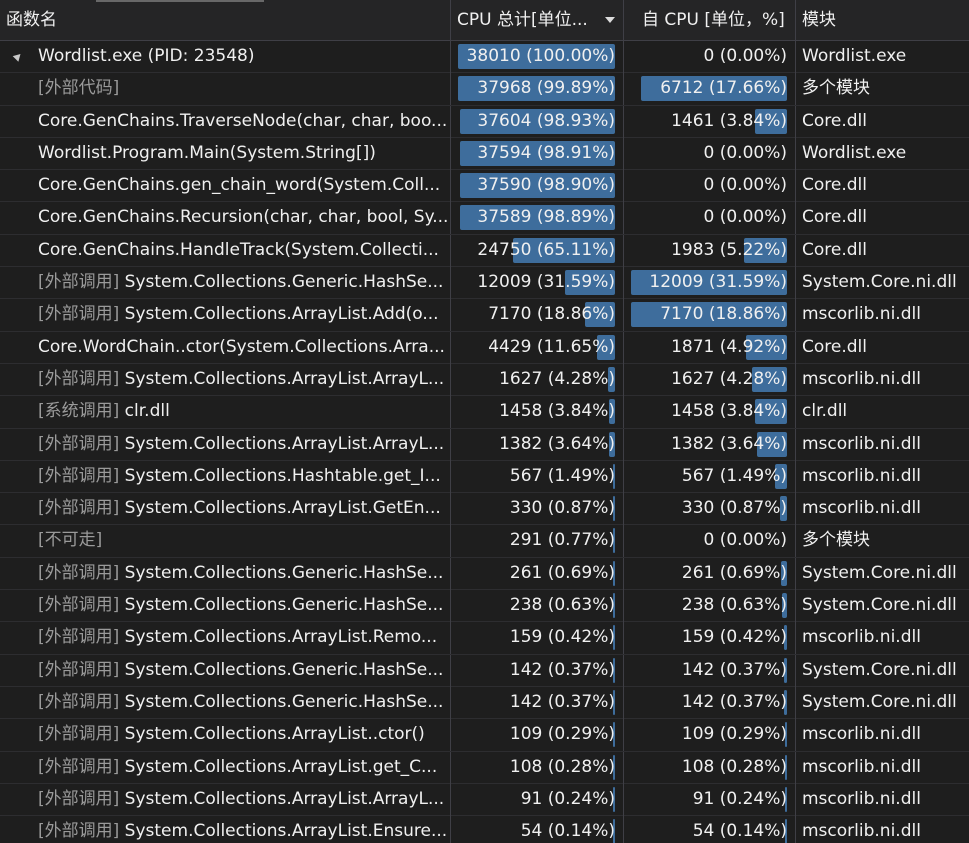 This screenshot has width=969, height=843. What do you see at coordinates (723, 88) in the screenshot?
I see `self-cpu-value: 6712 (17.66%)` at bounding box center [723, 88].